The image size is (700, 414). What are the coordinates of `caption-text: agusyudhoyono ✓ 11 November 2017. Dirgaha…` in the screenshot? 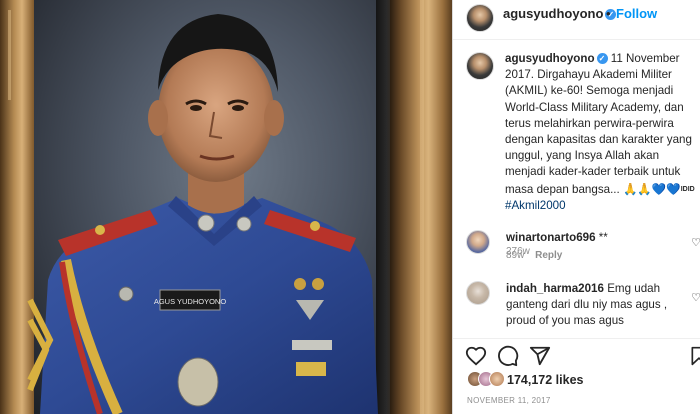 It's located at (602, 132).